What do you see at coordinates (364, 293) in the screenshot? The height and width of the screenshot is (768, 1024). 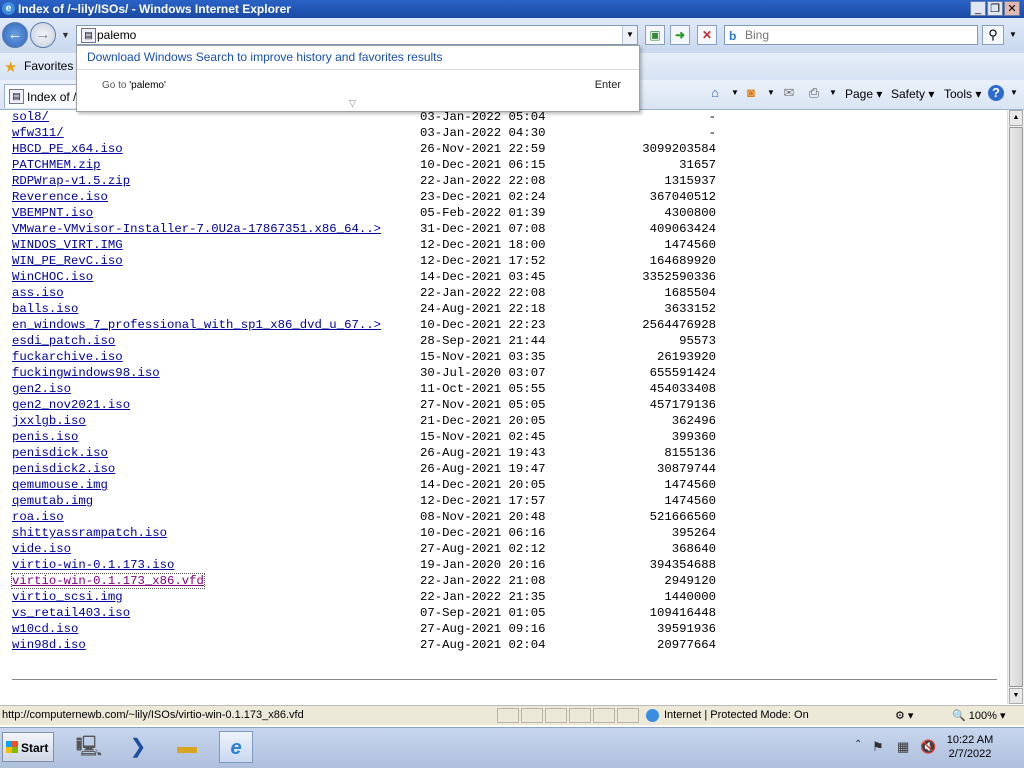 I see `table-row: ass.iso 22-Jan-2022 22:08 1685504` at bounding box center [364, 293].